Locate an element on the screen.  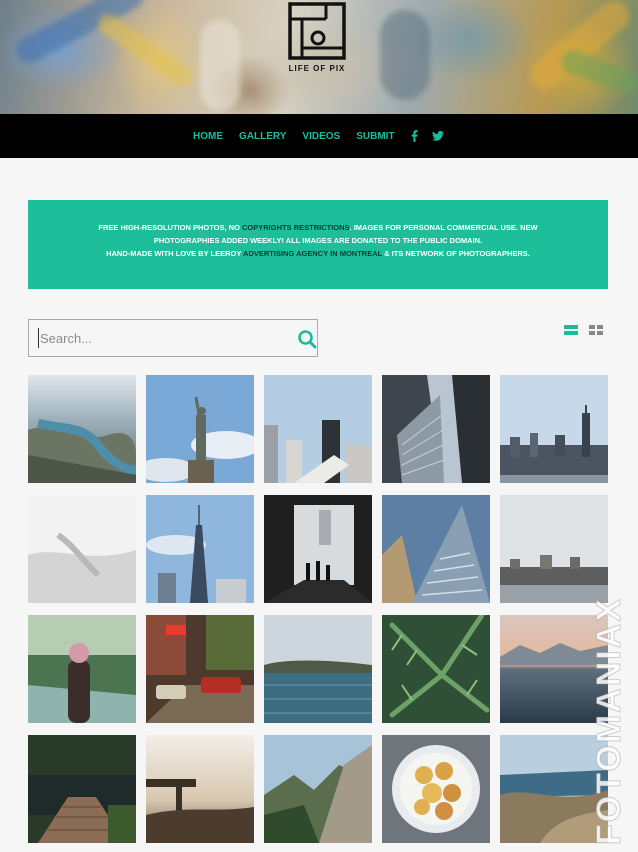
nav-gallery: GALLERY is located at coordinates (262, 136).